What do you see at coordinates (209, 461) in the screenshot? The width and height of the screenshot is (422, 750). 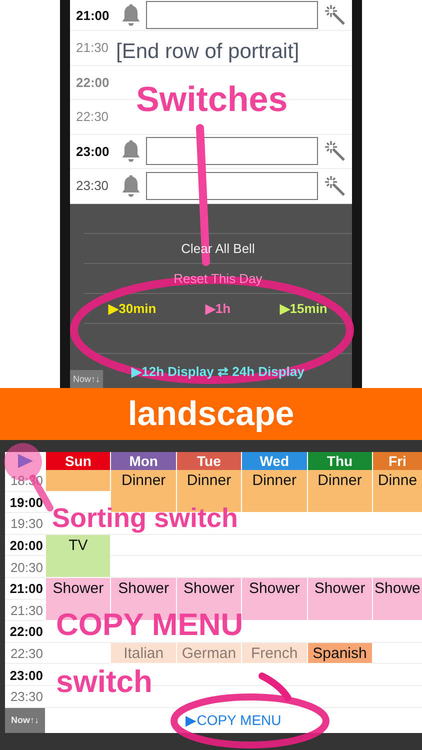 I see `day-header: Tue` at bounding box center [209, 461].